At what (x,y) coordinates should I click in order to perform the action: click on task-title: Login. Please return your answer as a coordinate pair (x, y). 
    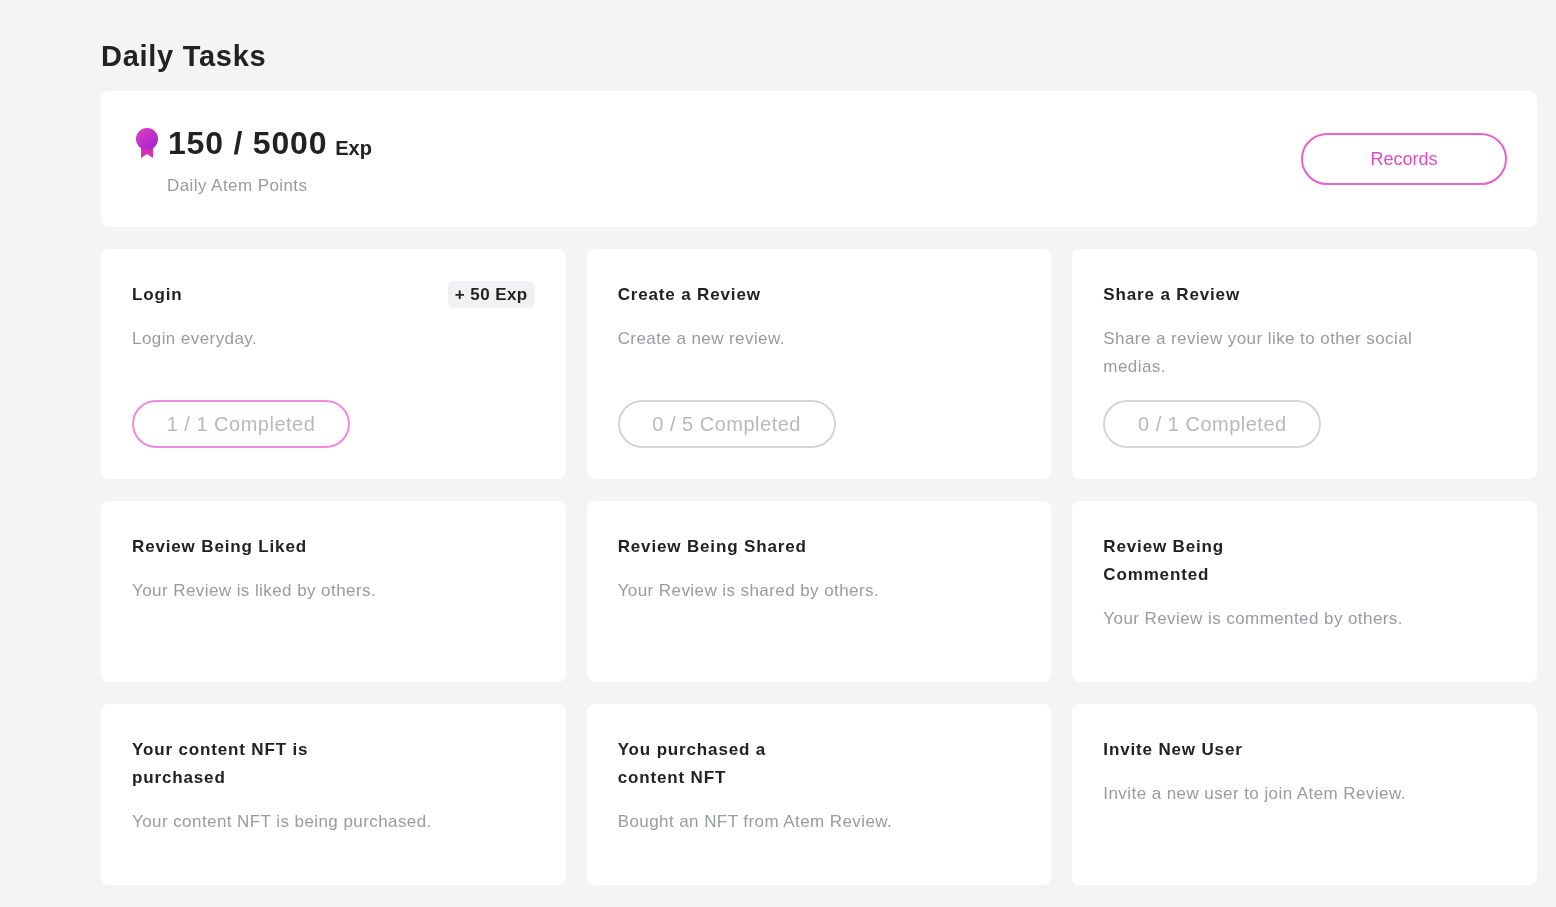
    Looking at the image, I should click on (157, 295).